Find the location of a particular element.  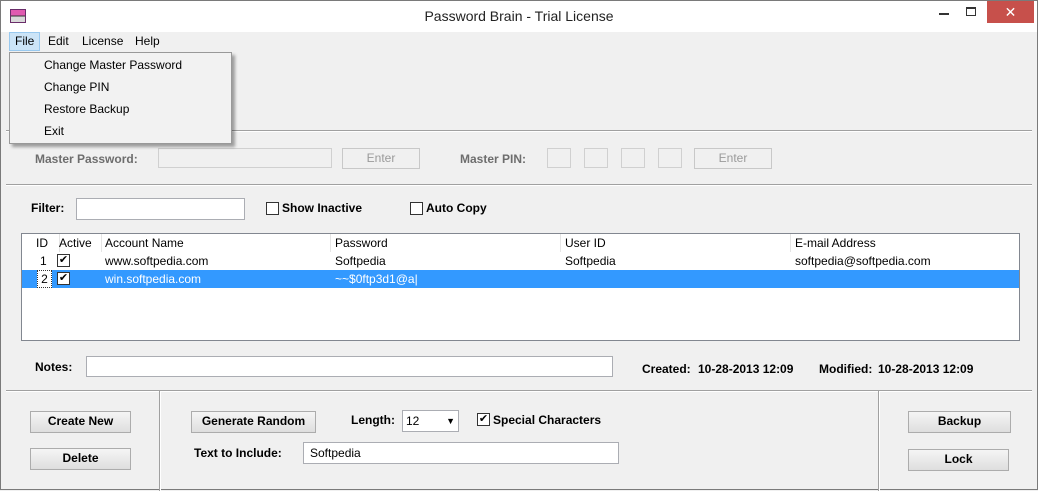

master-pin-label: Master PIN: is located at coordinates (493, 159).